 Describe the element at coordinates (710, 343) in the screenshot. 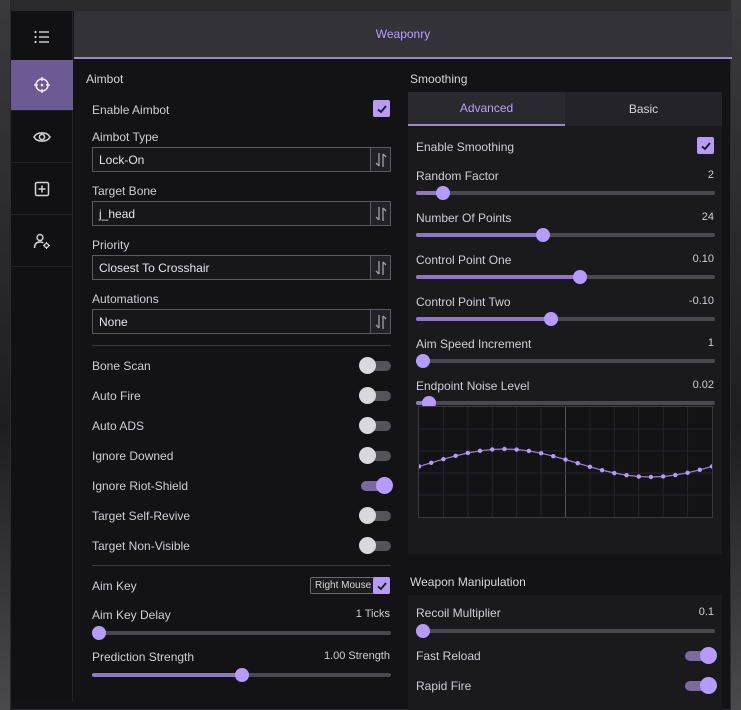

I see `smoothing-slider-value: 1` at that location.